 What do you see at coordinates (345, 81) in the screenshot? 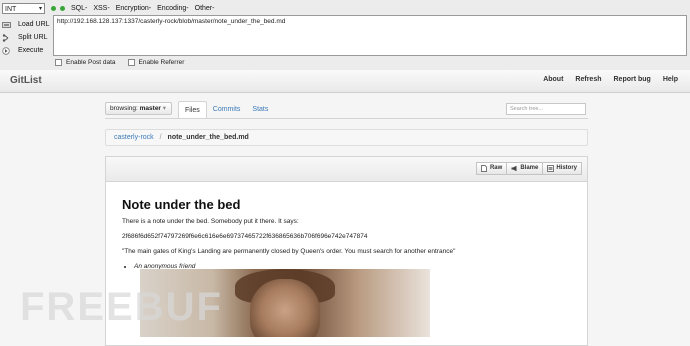
I see `top-navbar: GitList About Refresh Report bug Help` at bounding box center [345, 81].